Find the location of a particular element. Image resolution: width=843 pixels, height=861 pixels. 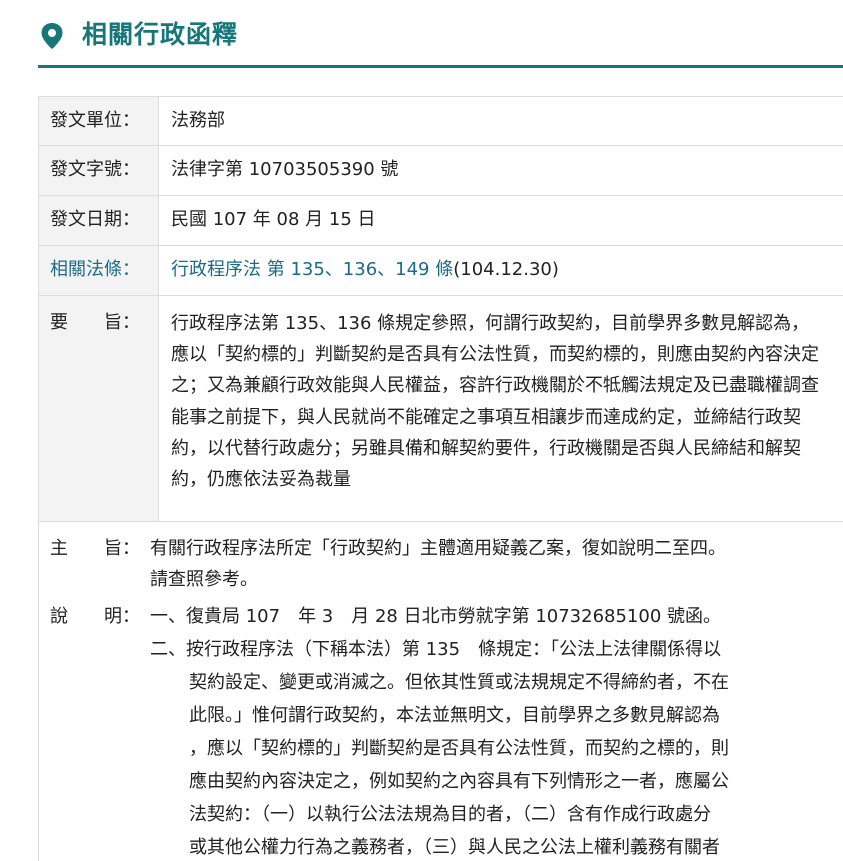

explanation-item-2-line: 二、按行政程序法（下稱本法）第 135 條規定：「公法上法律關係得以 is located at coordinates (436, 649).